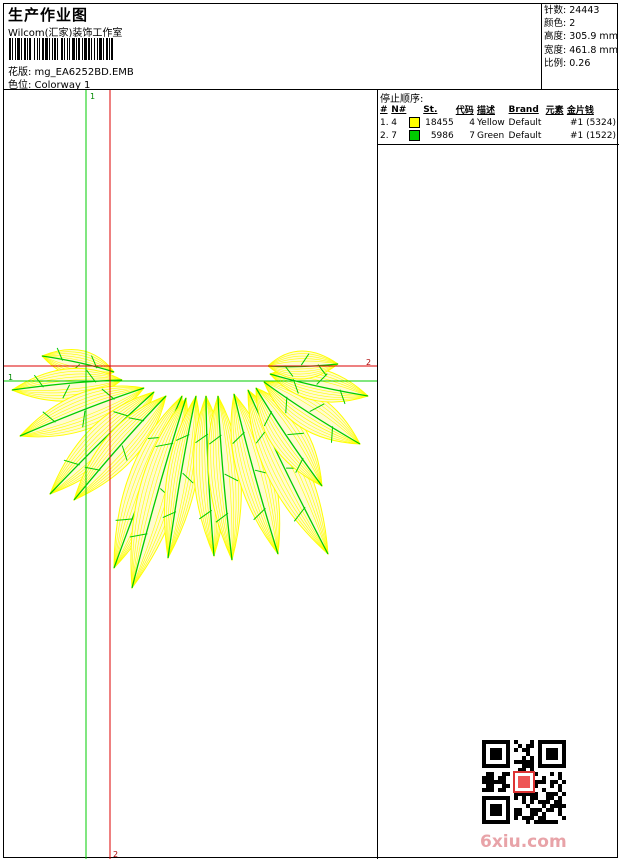  I want to click on design-height: 高度: 305.9 mm, so click(581, 37).